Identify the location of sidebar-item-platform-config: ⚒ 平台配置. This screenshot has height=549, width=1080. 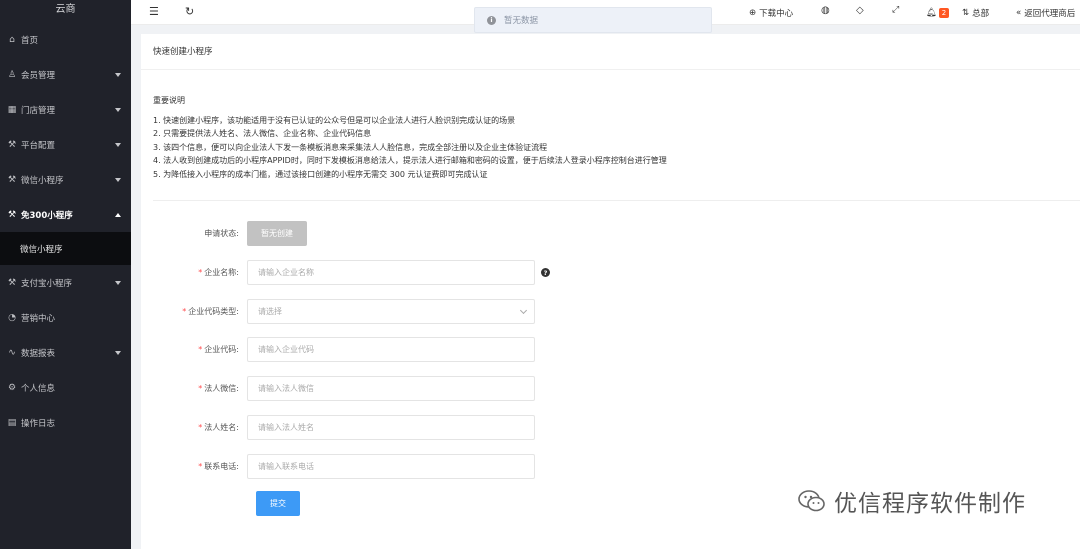
(65, 144).